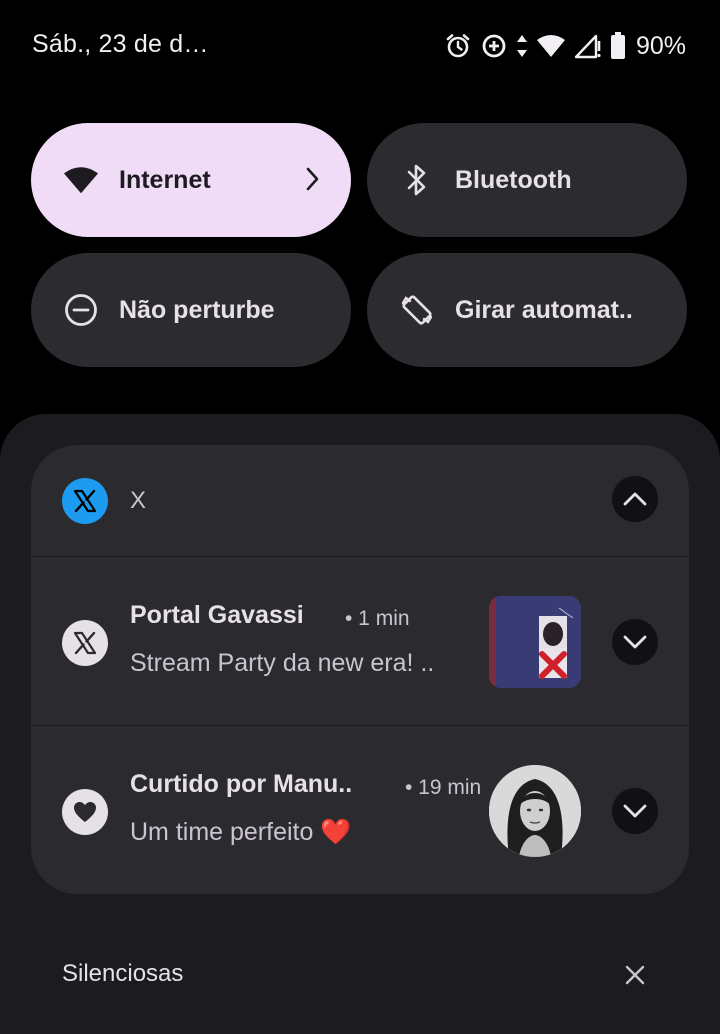  Describe the element at coordinates (522, 46) in the screenshot. I see `data-arrows-icon` at that location.